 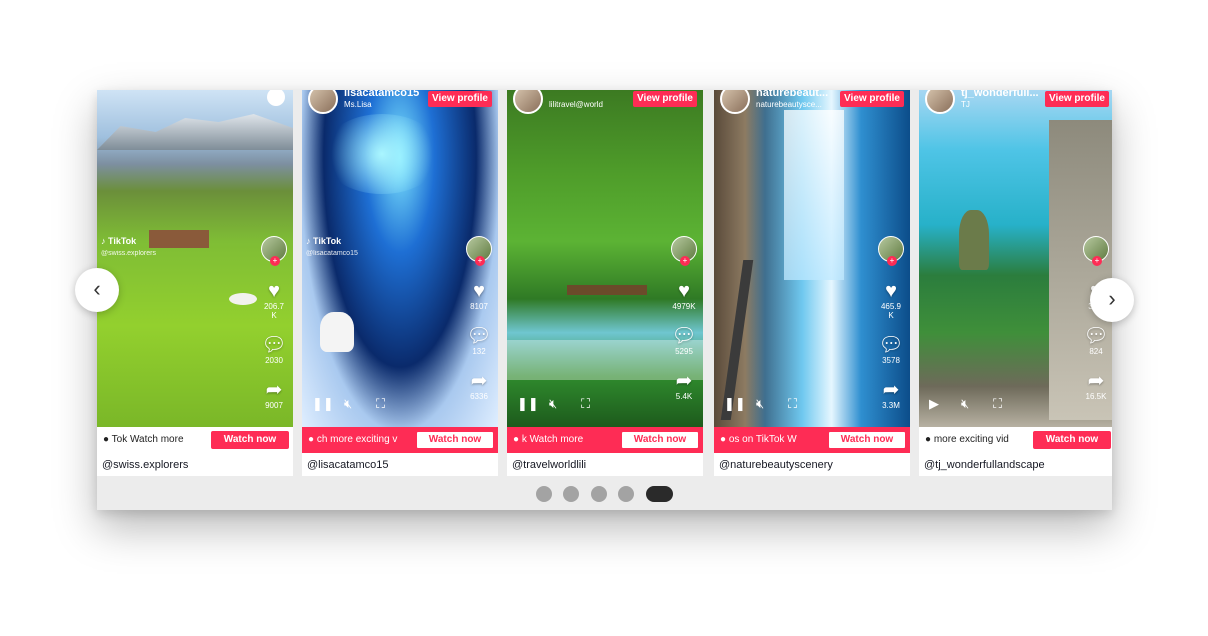 What do you see at coordinates (195, 440) in the screenshot?
I see `cta-bar: ● Tok Watch more Watch now` at bounding box center [195, 440].